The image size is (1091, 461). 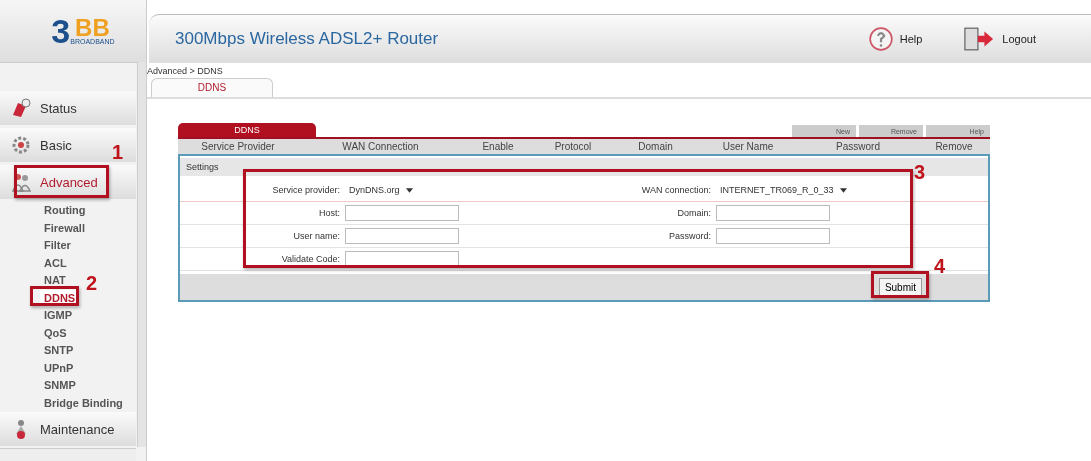 What do you see at coordinates (379, 190) in the screenshot?
I see `dropdown: DynDNS.org` at bounding box center [379, 190].